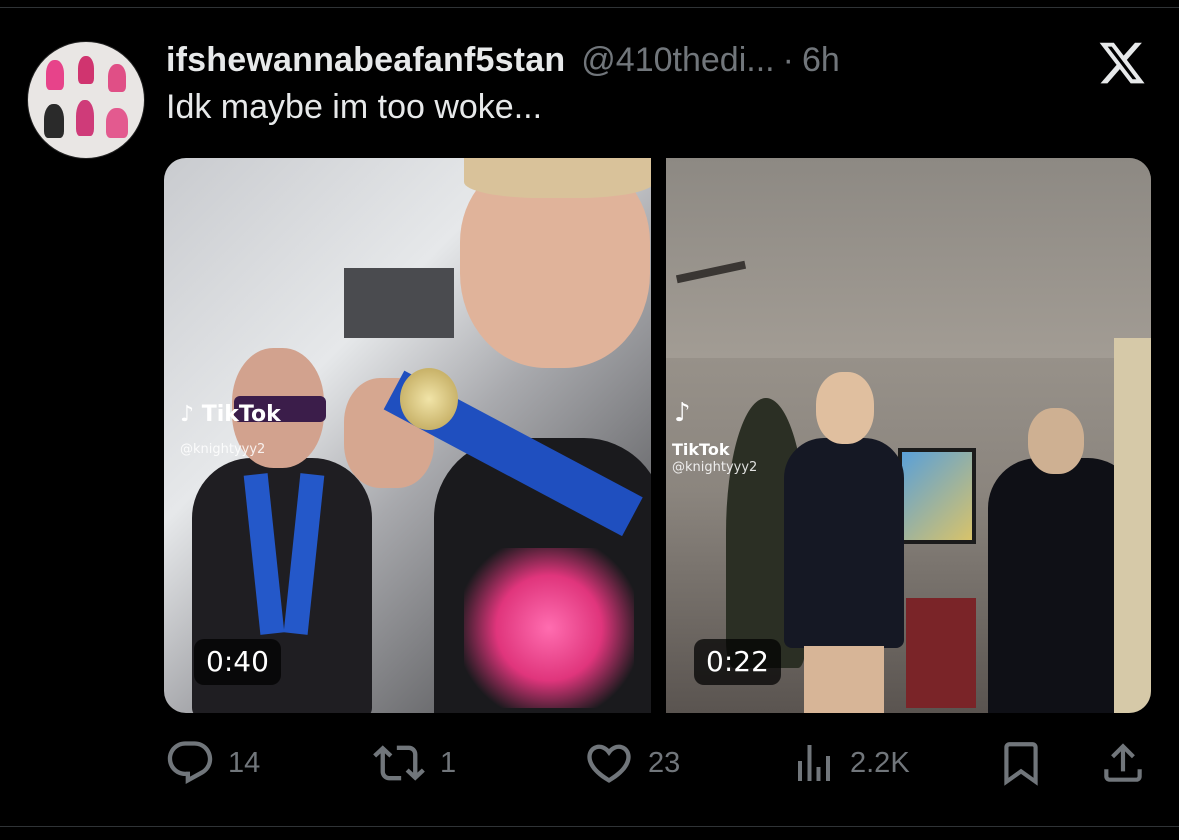 This screenshot has width=1179, height=840. What do you see at coordinates (244, 762) in the screenshot?
I see `reply-count: 14` at bounding box center [244, 762].